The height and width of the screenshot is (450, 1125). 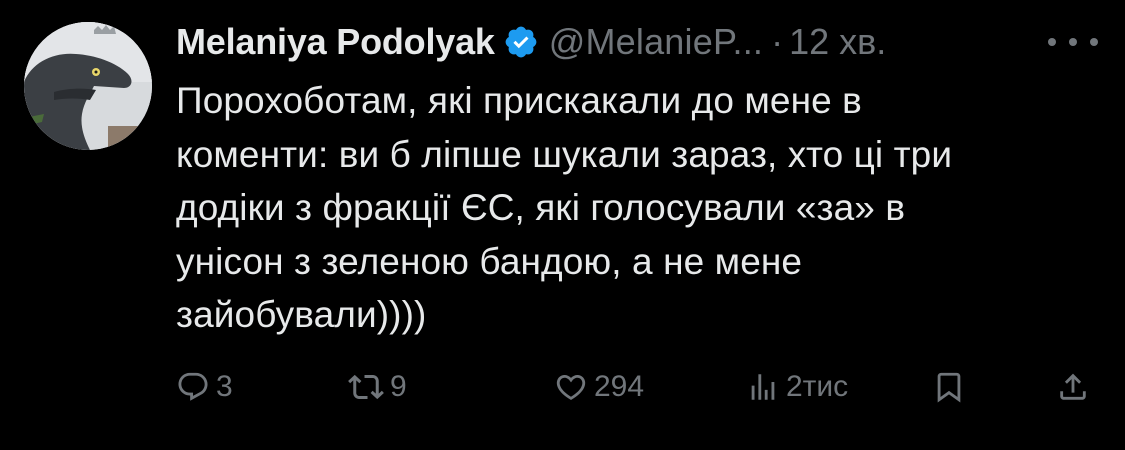 I want to click on tweet-header: Melaniya Podolyak @MelanieP... · 12 хв., so click(x=531, y=42).